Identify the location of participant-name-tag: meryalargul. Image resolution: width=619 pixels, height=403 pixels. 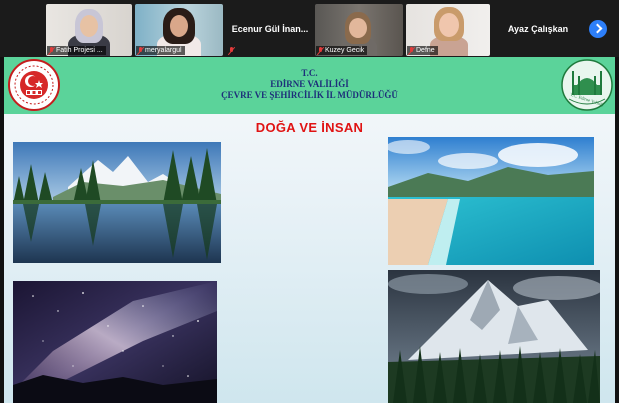
(160, 50).